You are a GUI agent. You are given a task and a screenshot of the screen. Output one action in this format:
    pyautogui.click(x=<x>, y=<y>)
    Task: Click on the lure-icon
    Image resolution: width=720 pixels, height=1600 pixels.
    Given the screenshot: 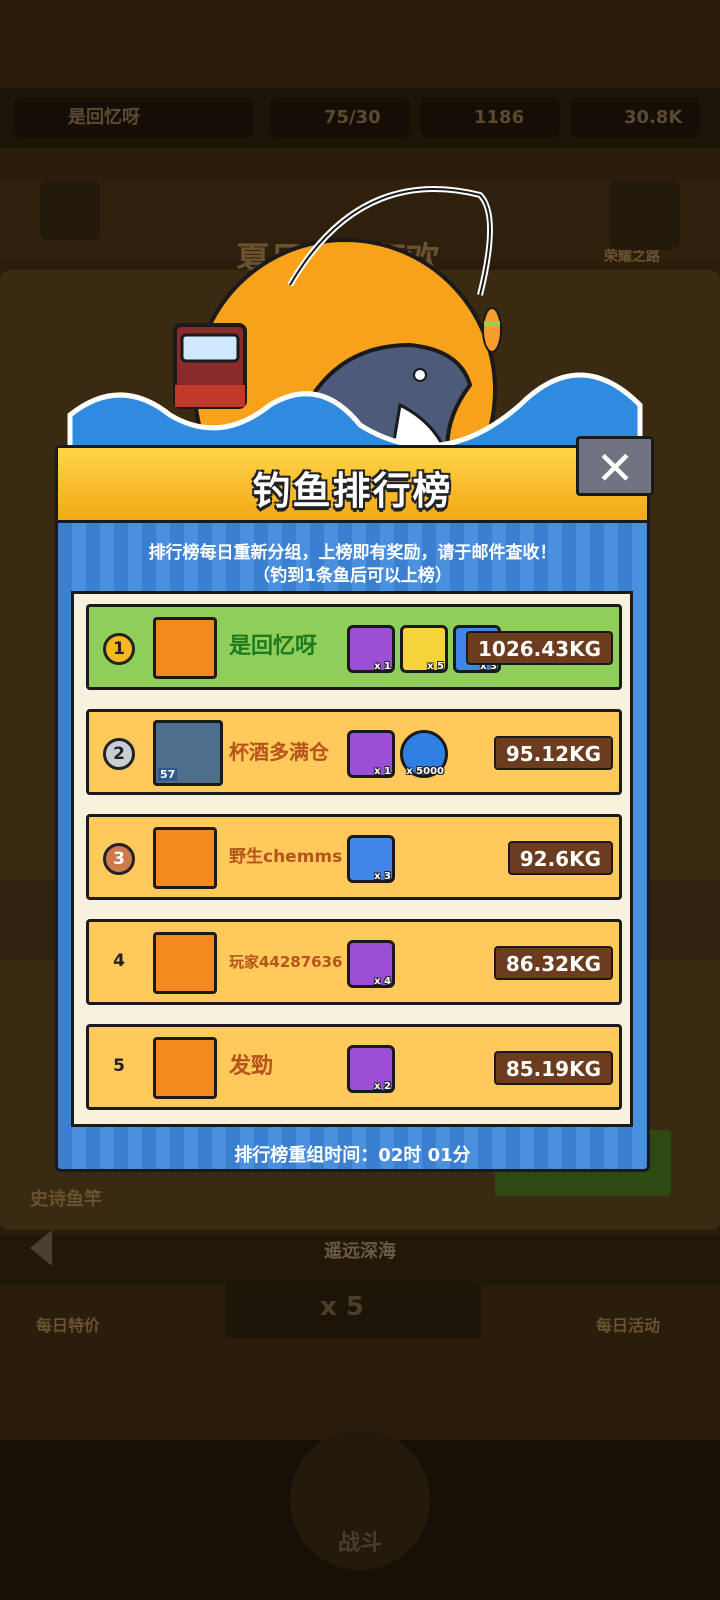 What is the action you would take?
    pyautogui.click(x=492, y=330)
    